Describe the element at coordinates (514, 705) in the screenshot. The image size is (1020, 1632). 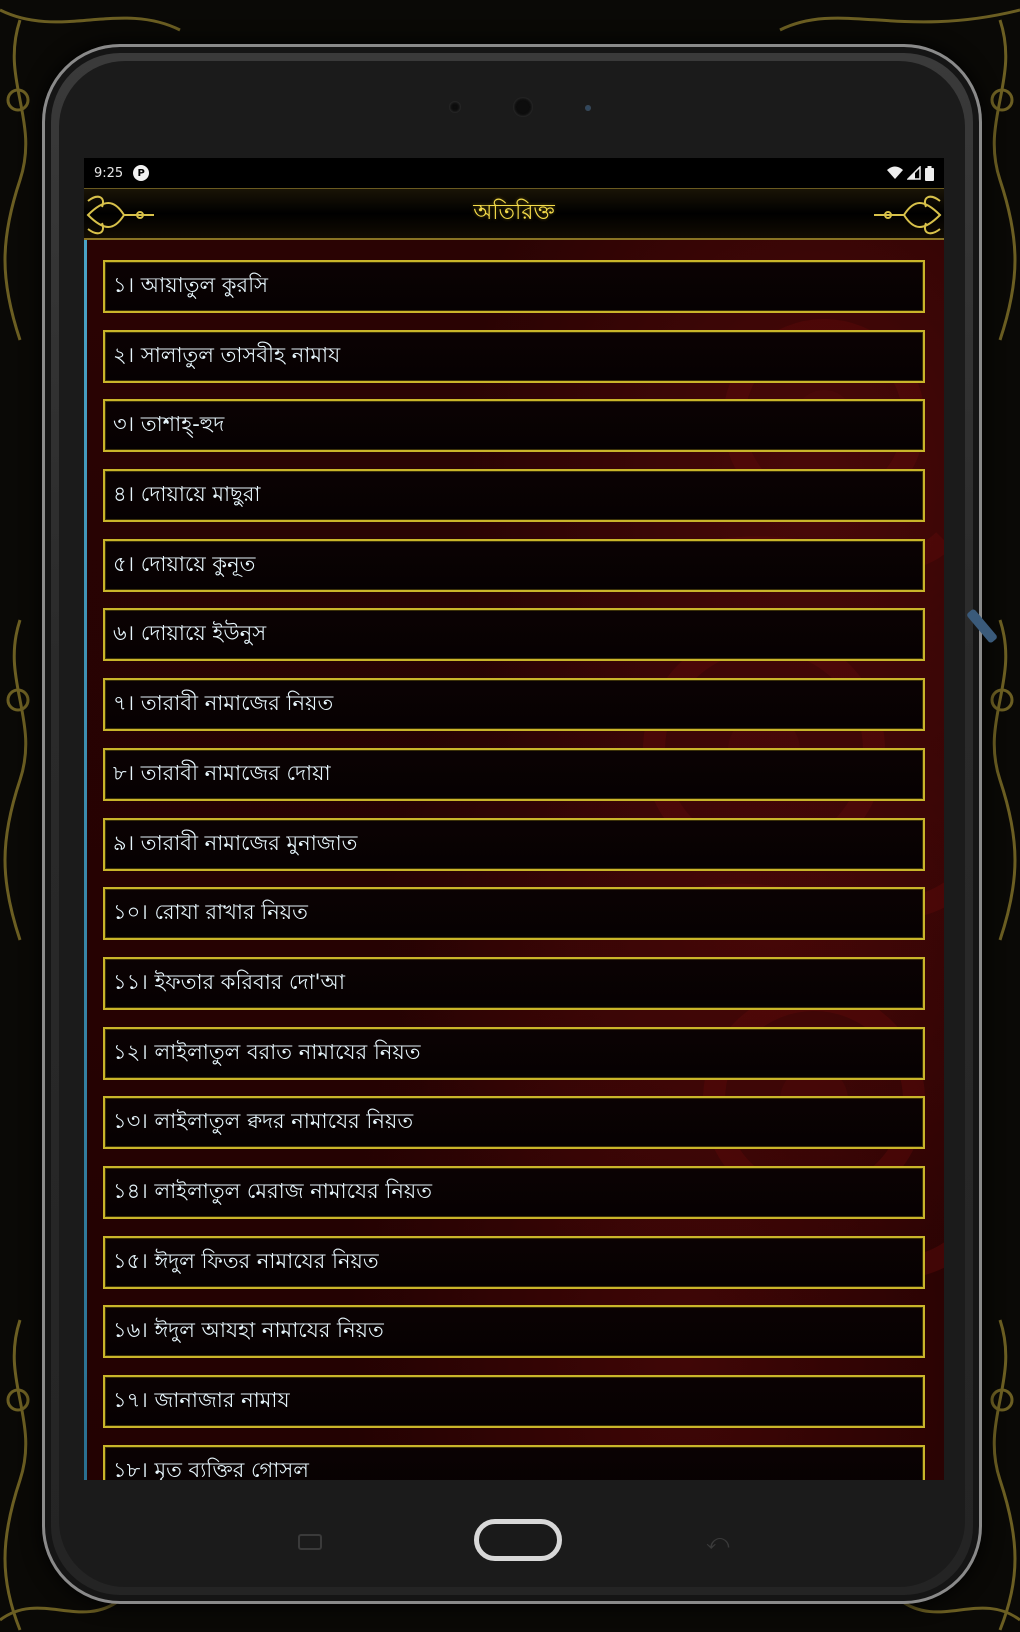
I see `list-item: ৭। তারাবী নামাজের নিয়ত` at that location.